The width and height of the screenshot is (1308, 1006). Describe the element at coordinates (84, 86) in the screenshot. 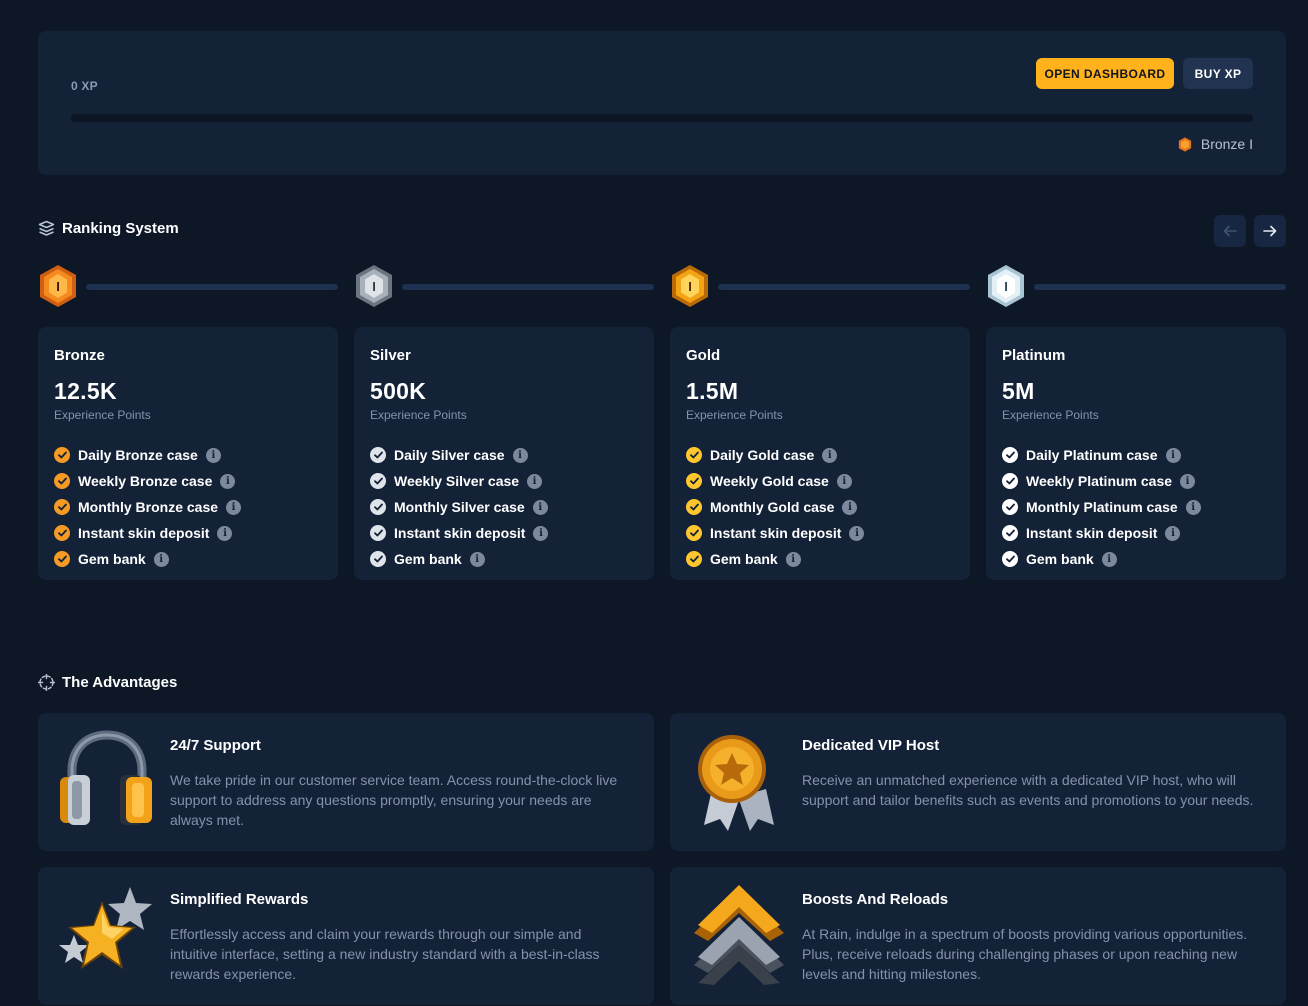

I see `xp-amount: 0 XP` at that location.